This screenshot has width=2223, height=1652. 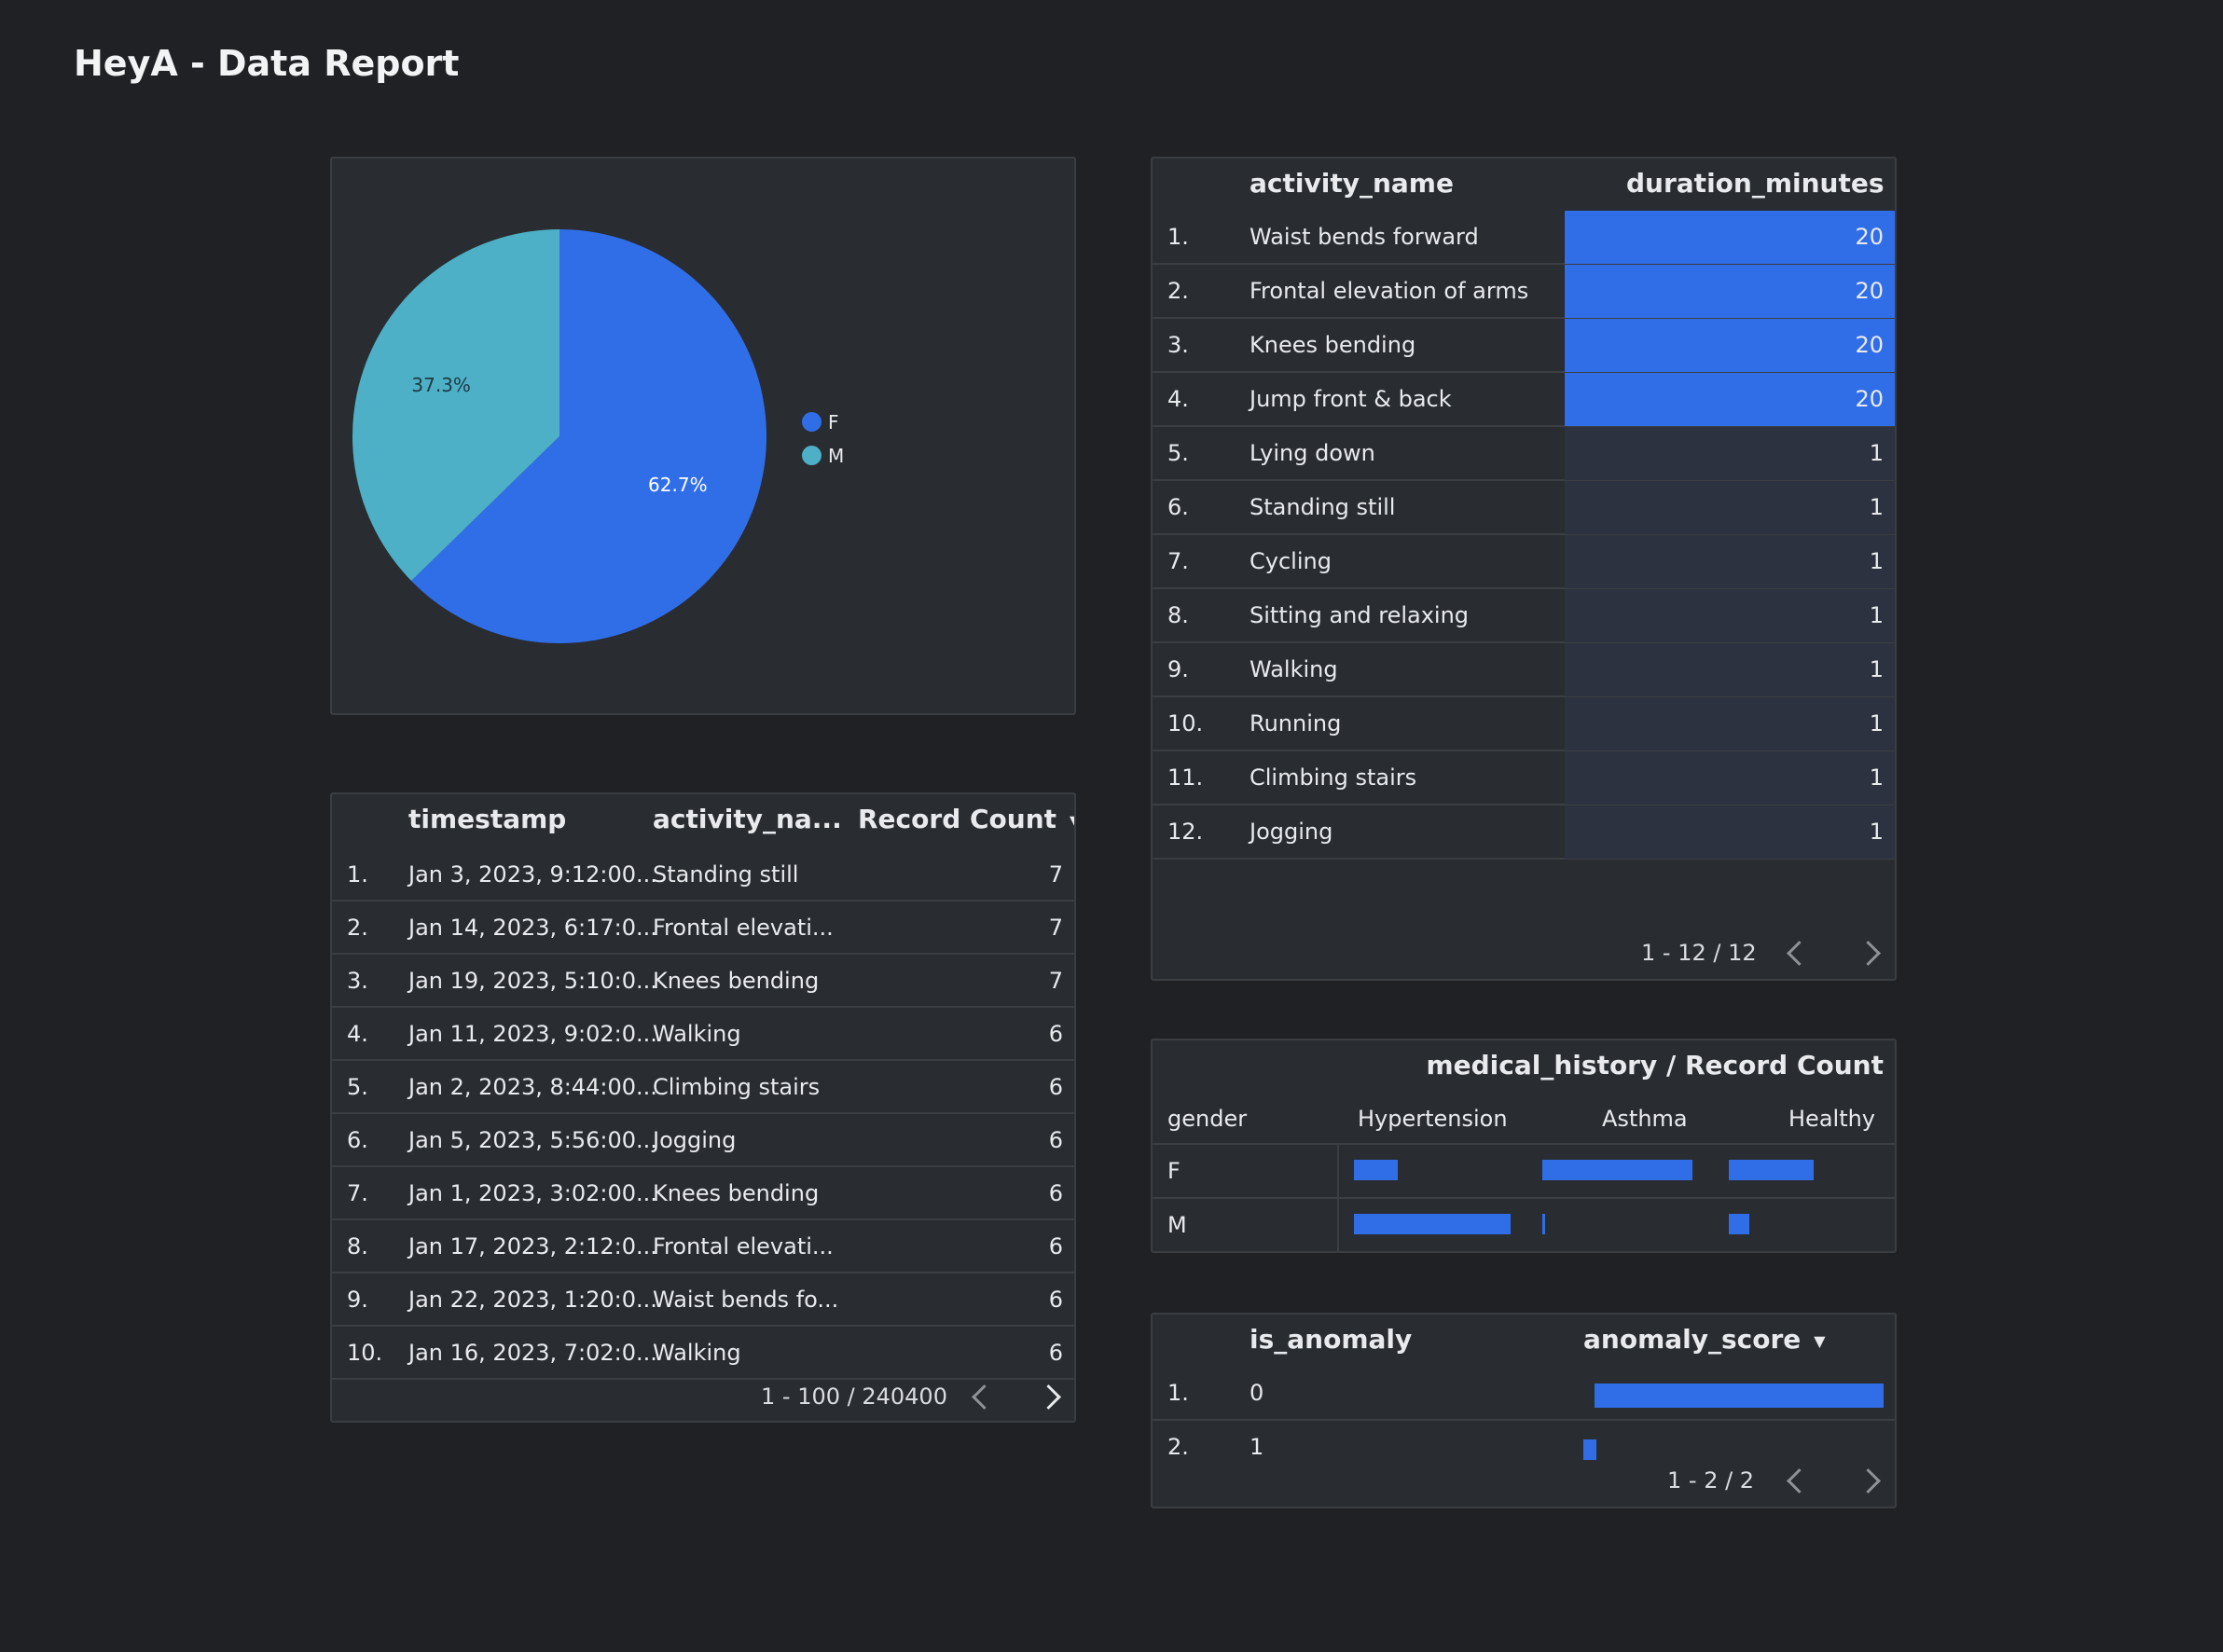 What do you see at coordinates (1524, 1448) in the screenshot?
I see `table-row: 2. 1` at bounding box center [1524, 1448].